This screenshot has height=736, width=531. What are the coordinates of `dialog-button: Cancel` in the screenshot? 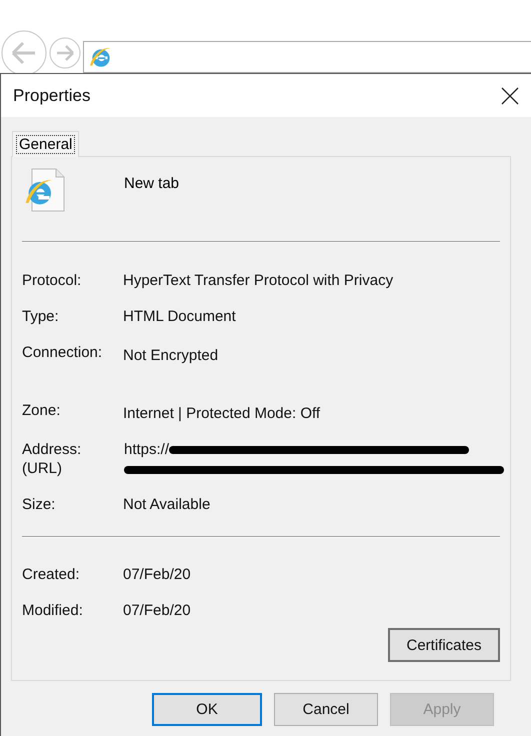 It's located at (326, 709).